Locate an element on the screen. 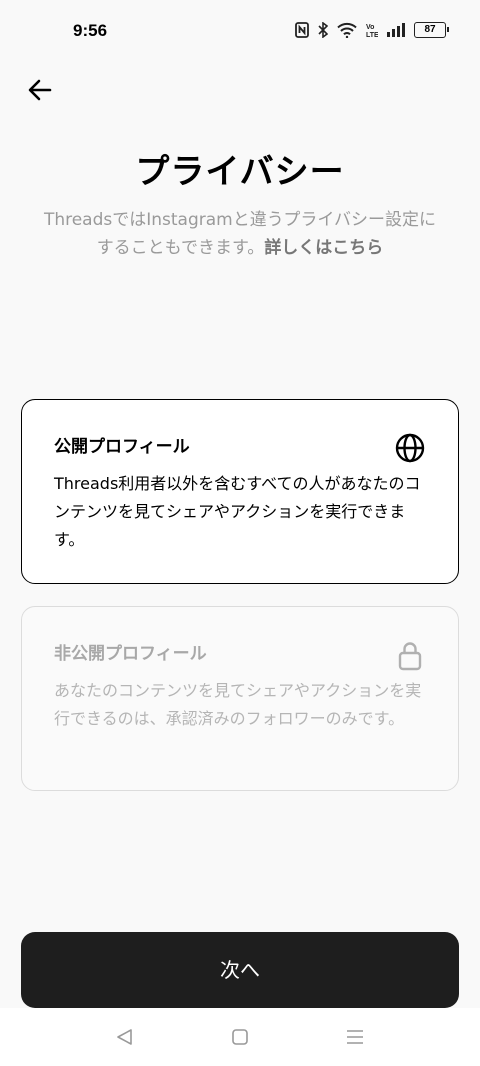 The width and height of the screenshot is (480, 1066). nfc-icon is located at coordinates (302, 30).